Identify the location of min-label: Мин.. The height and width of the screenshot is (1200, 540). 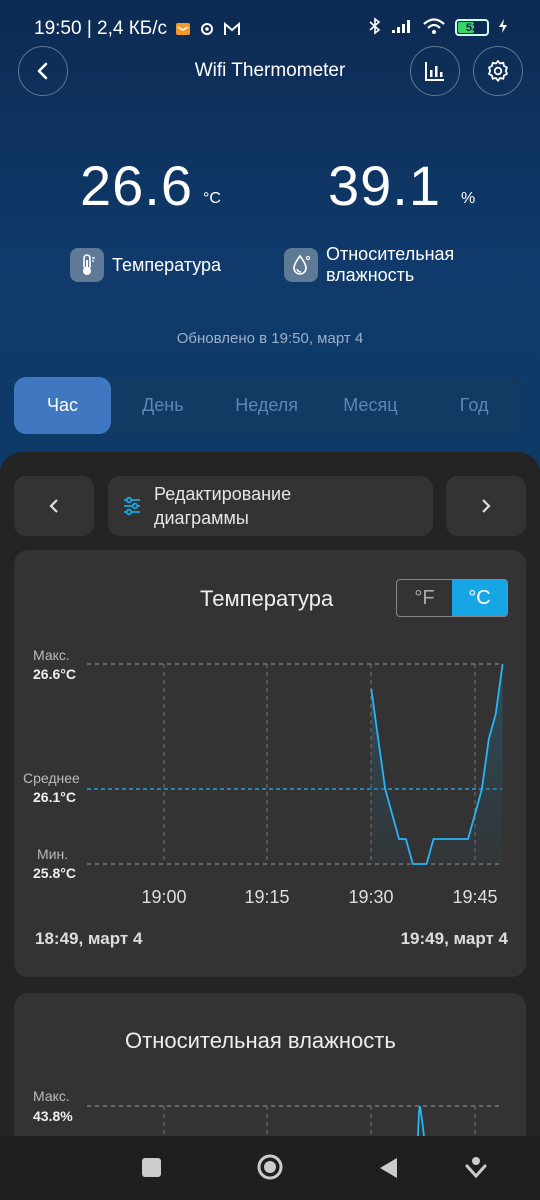
(52, 854).